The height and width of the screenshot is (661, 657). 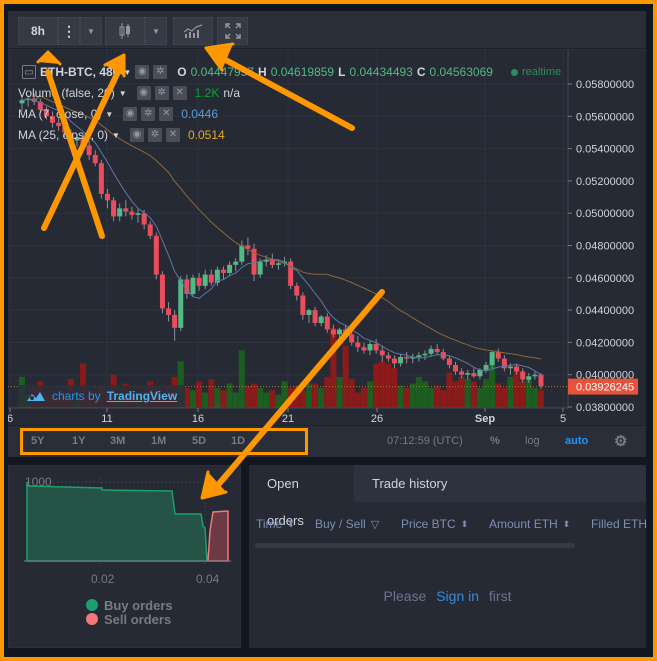 I want to click on symbol-layout-icon: ▭, so click(x=29, y=72).